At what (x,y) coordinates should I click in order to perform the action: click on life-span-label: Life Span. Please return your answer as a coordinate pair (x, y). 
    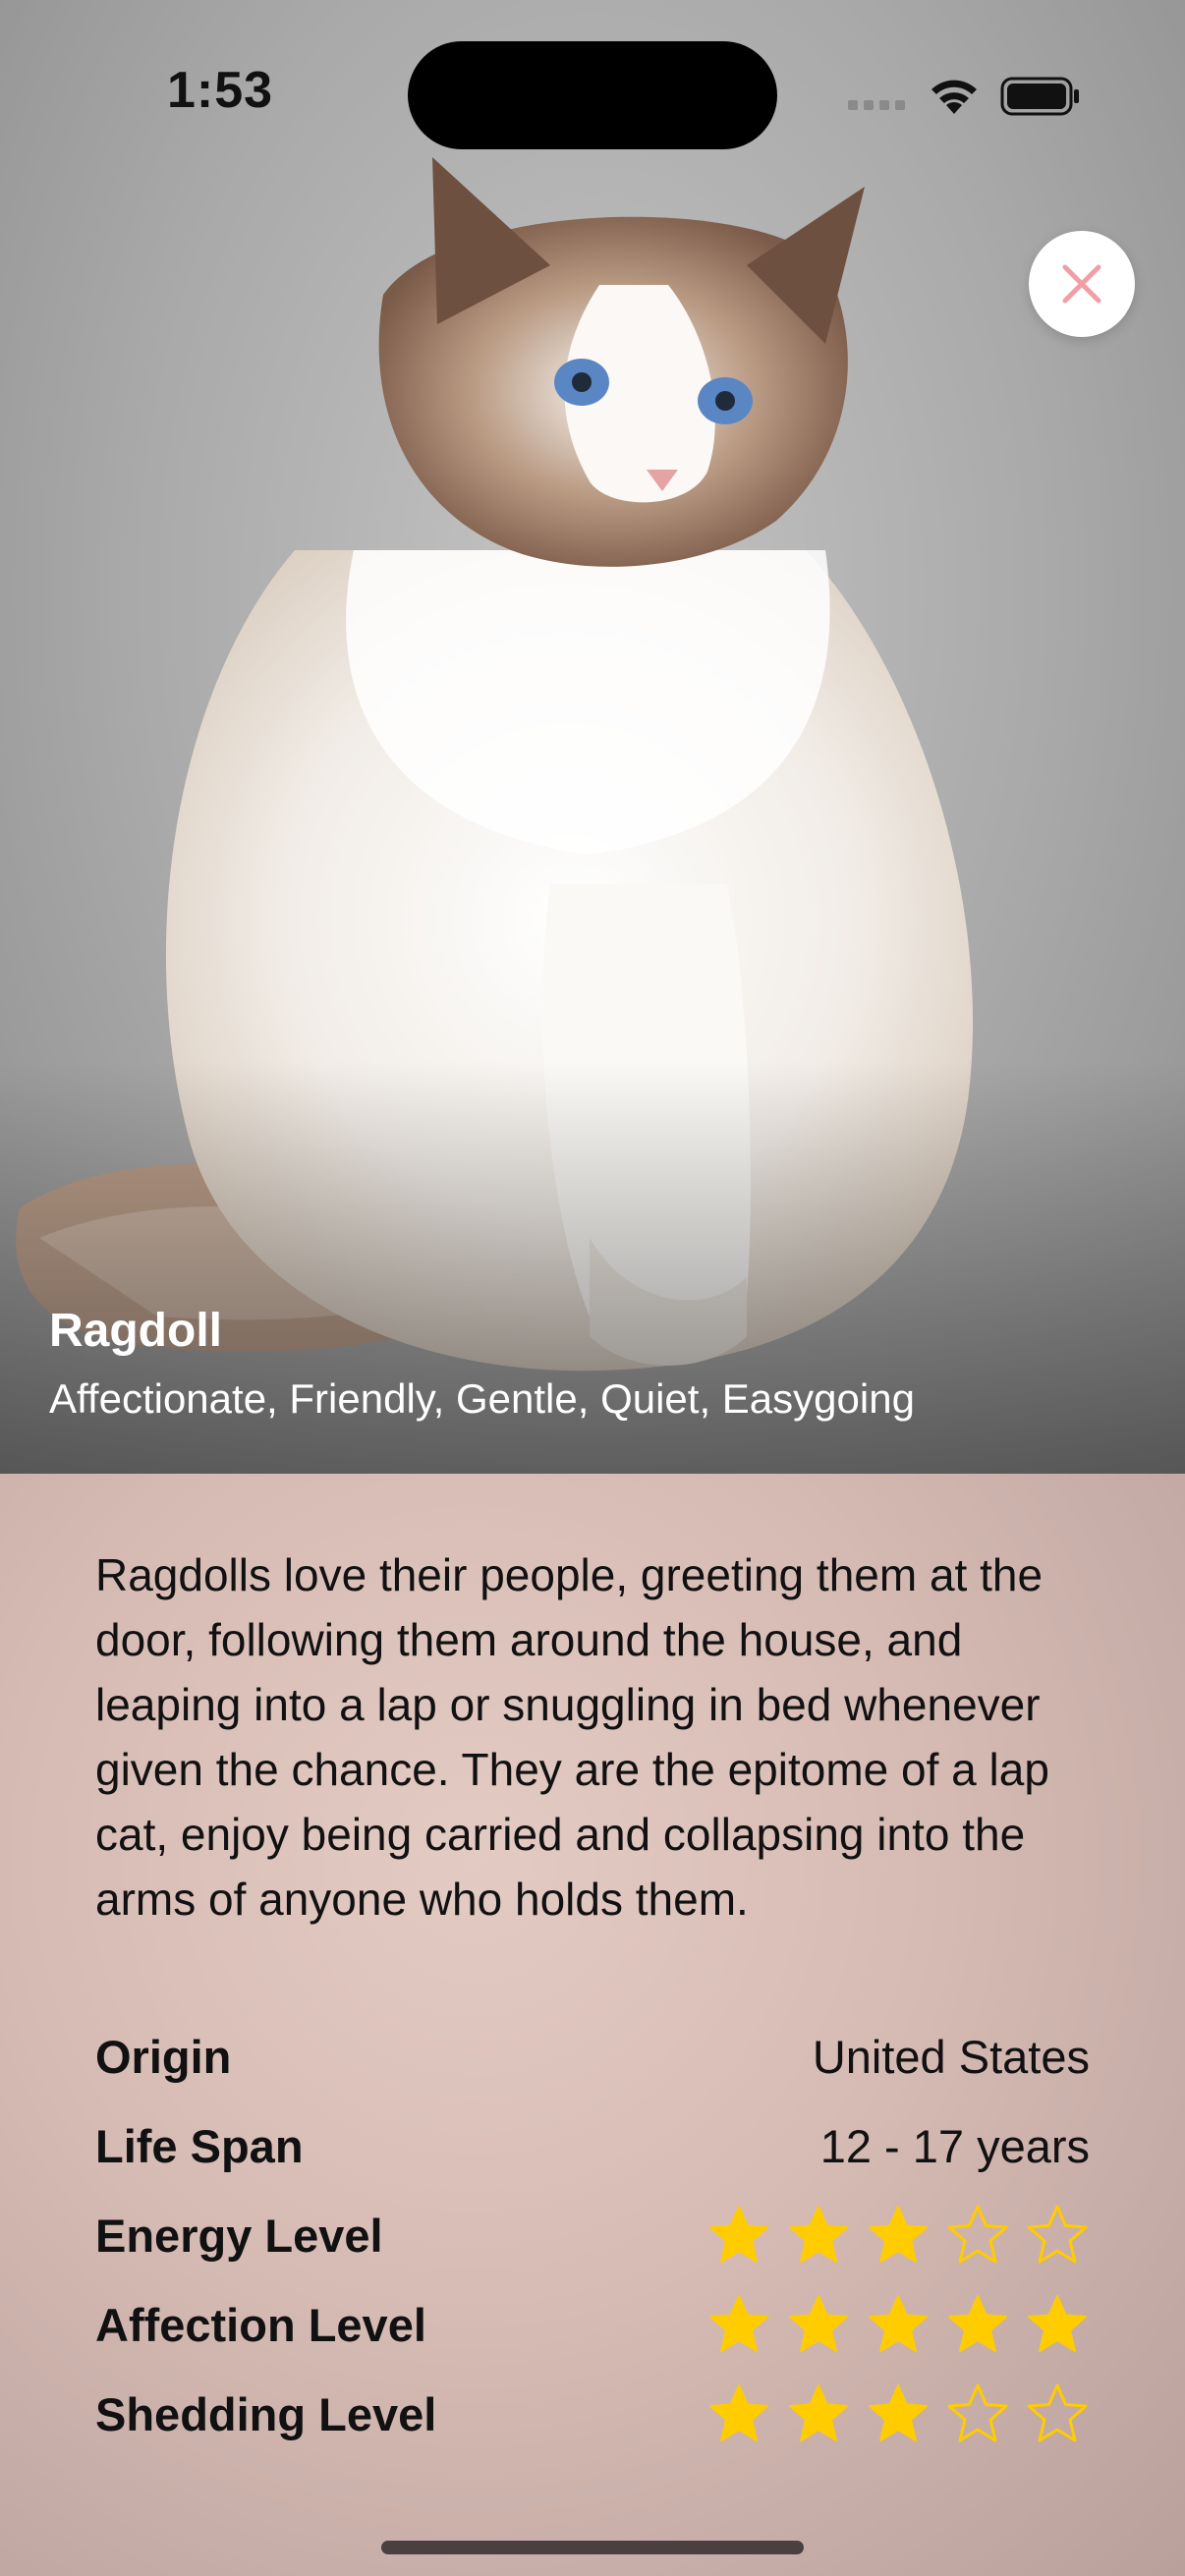
    Looking at the image, I should click on (200, 2145).